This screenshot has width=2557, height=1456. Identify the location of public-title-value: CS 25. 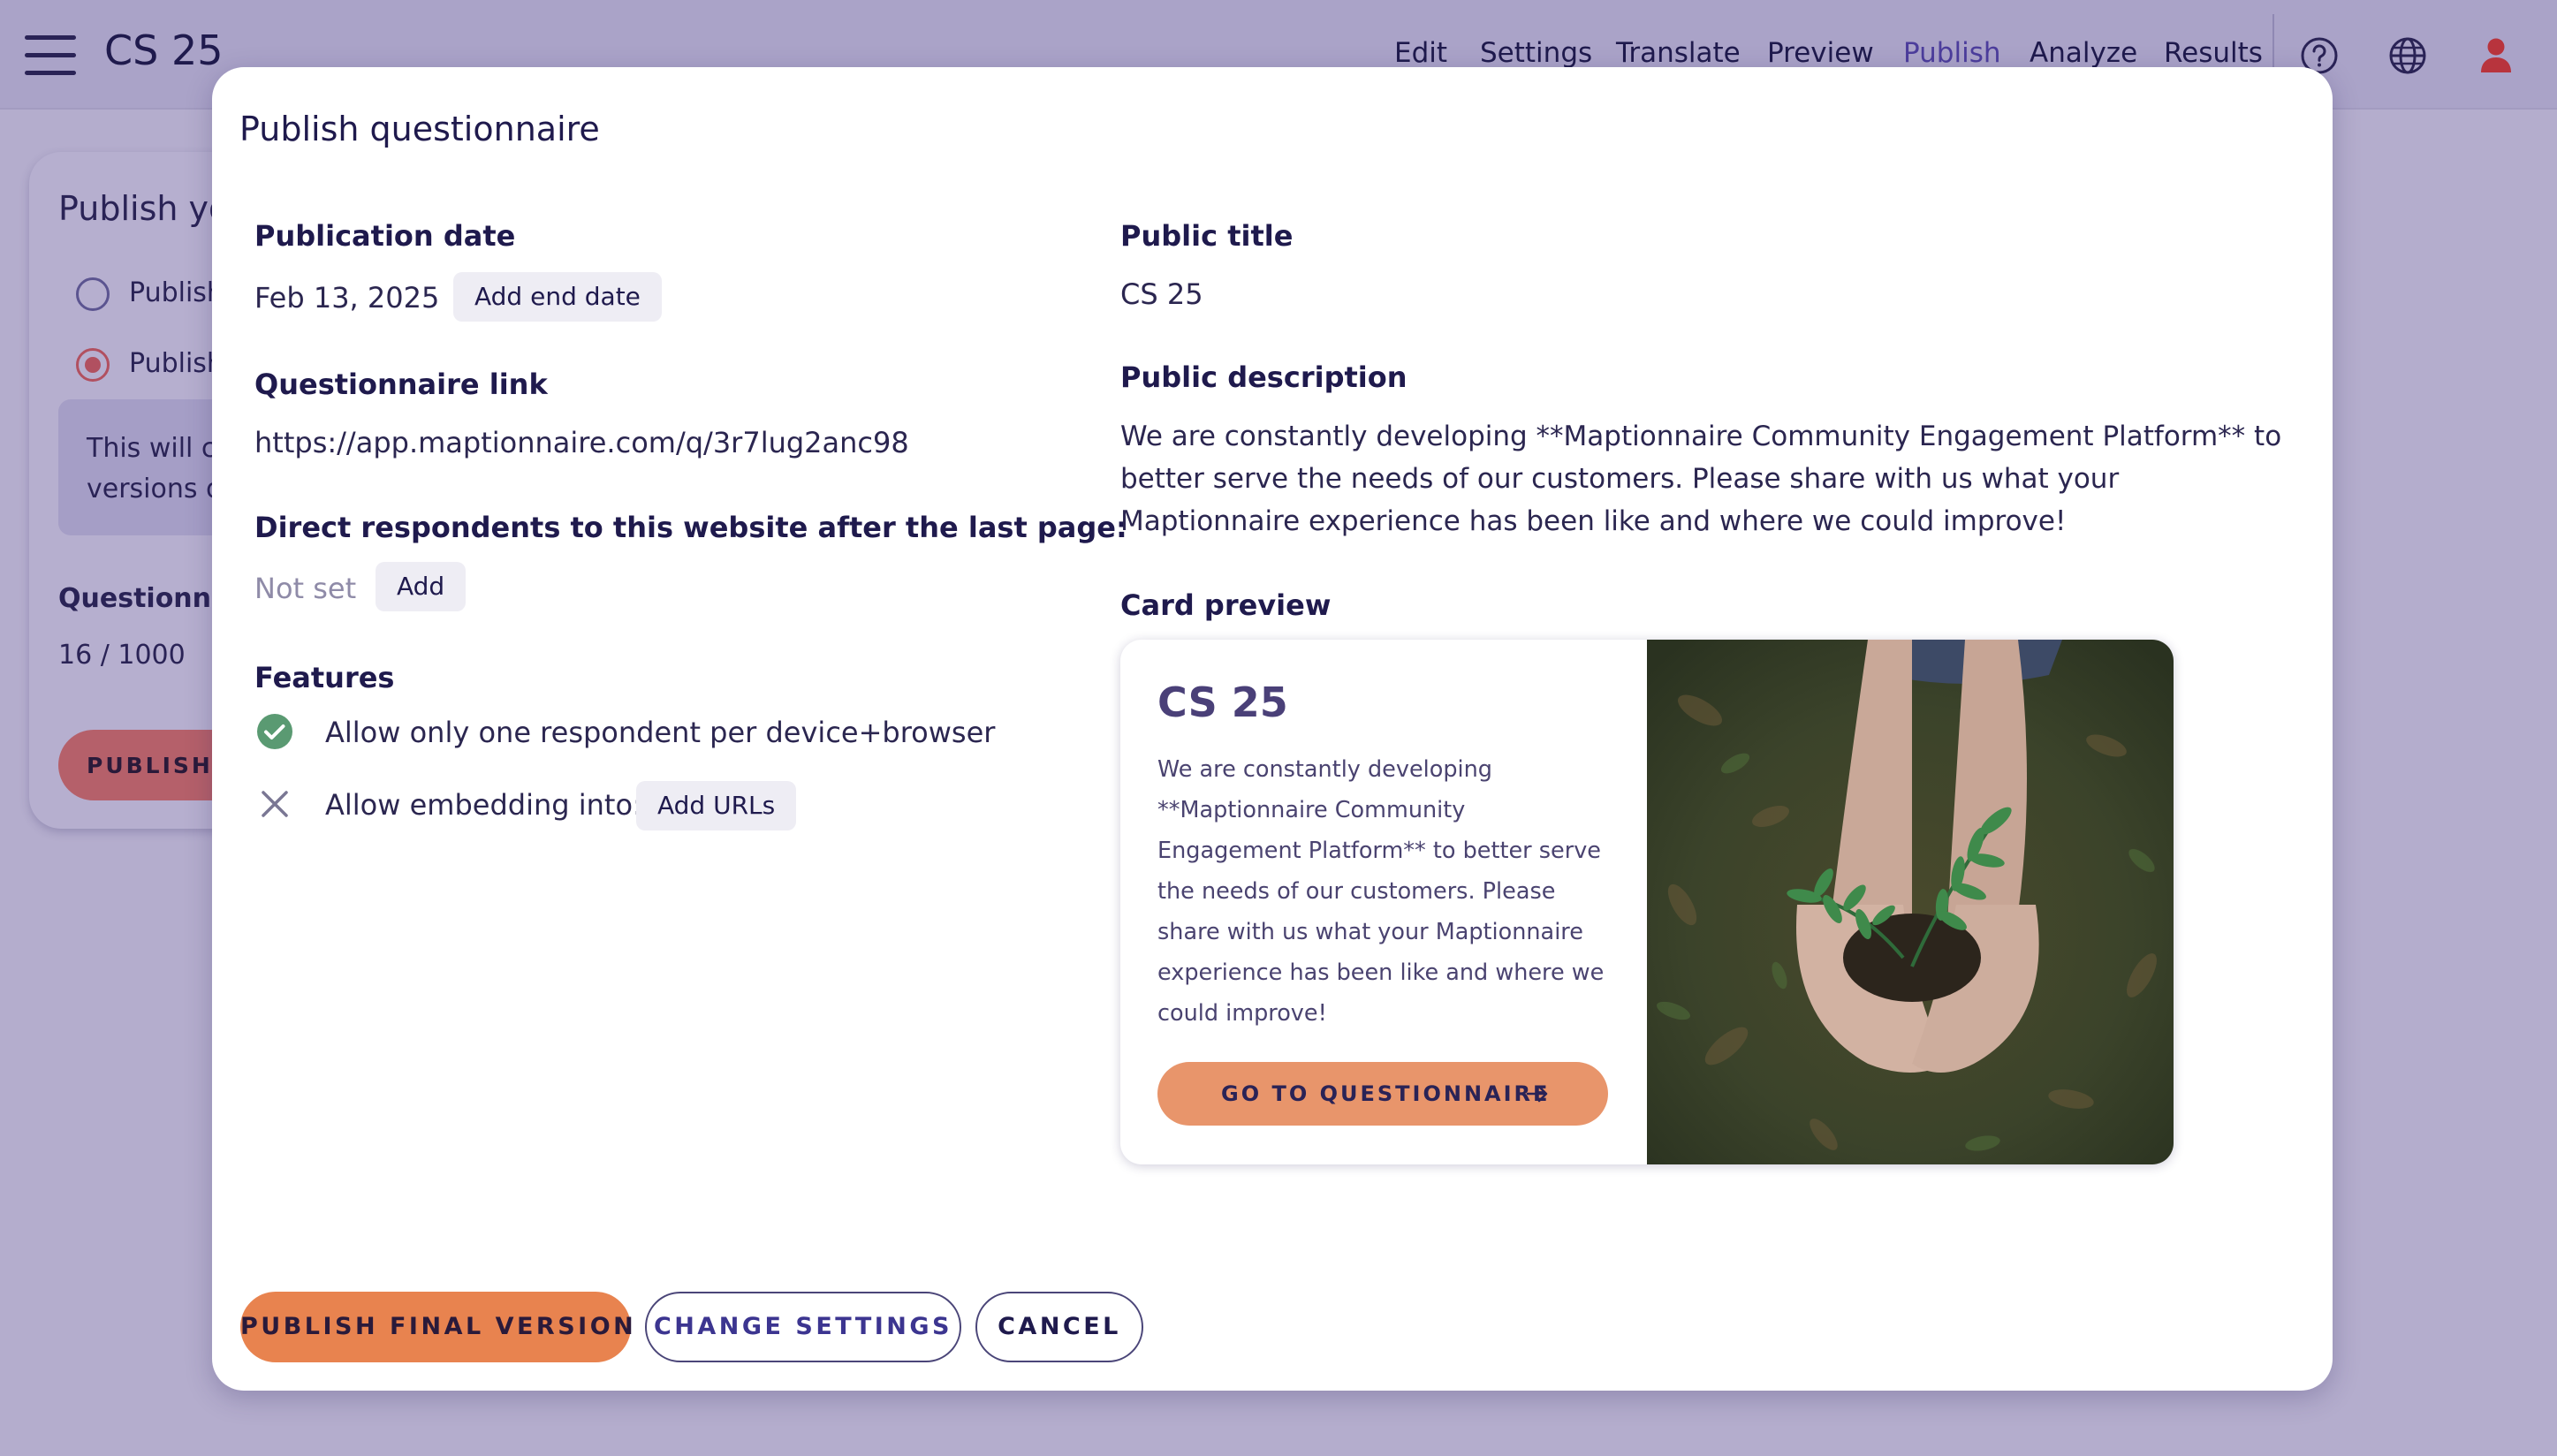
(1161, 294).